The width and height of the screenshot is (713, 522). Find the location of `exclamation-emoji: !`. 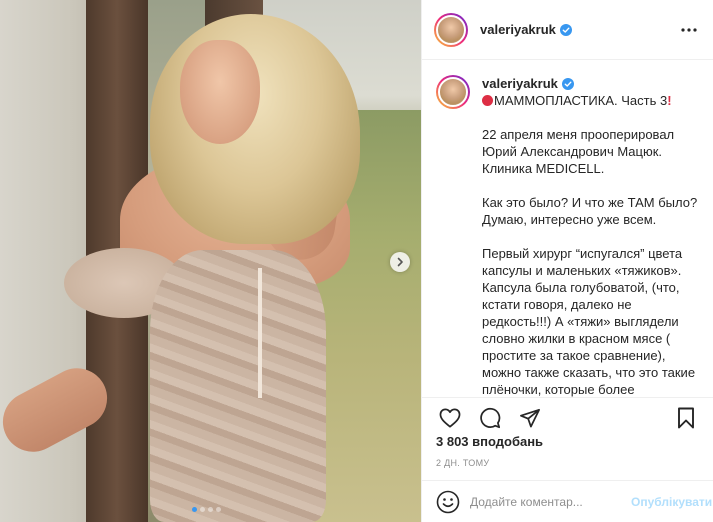

exclamation-emoji: ! is located at coordinates (669, 100).